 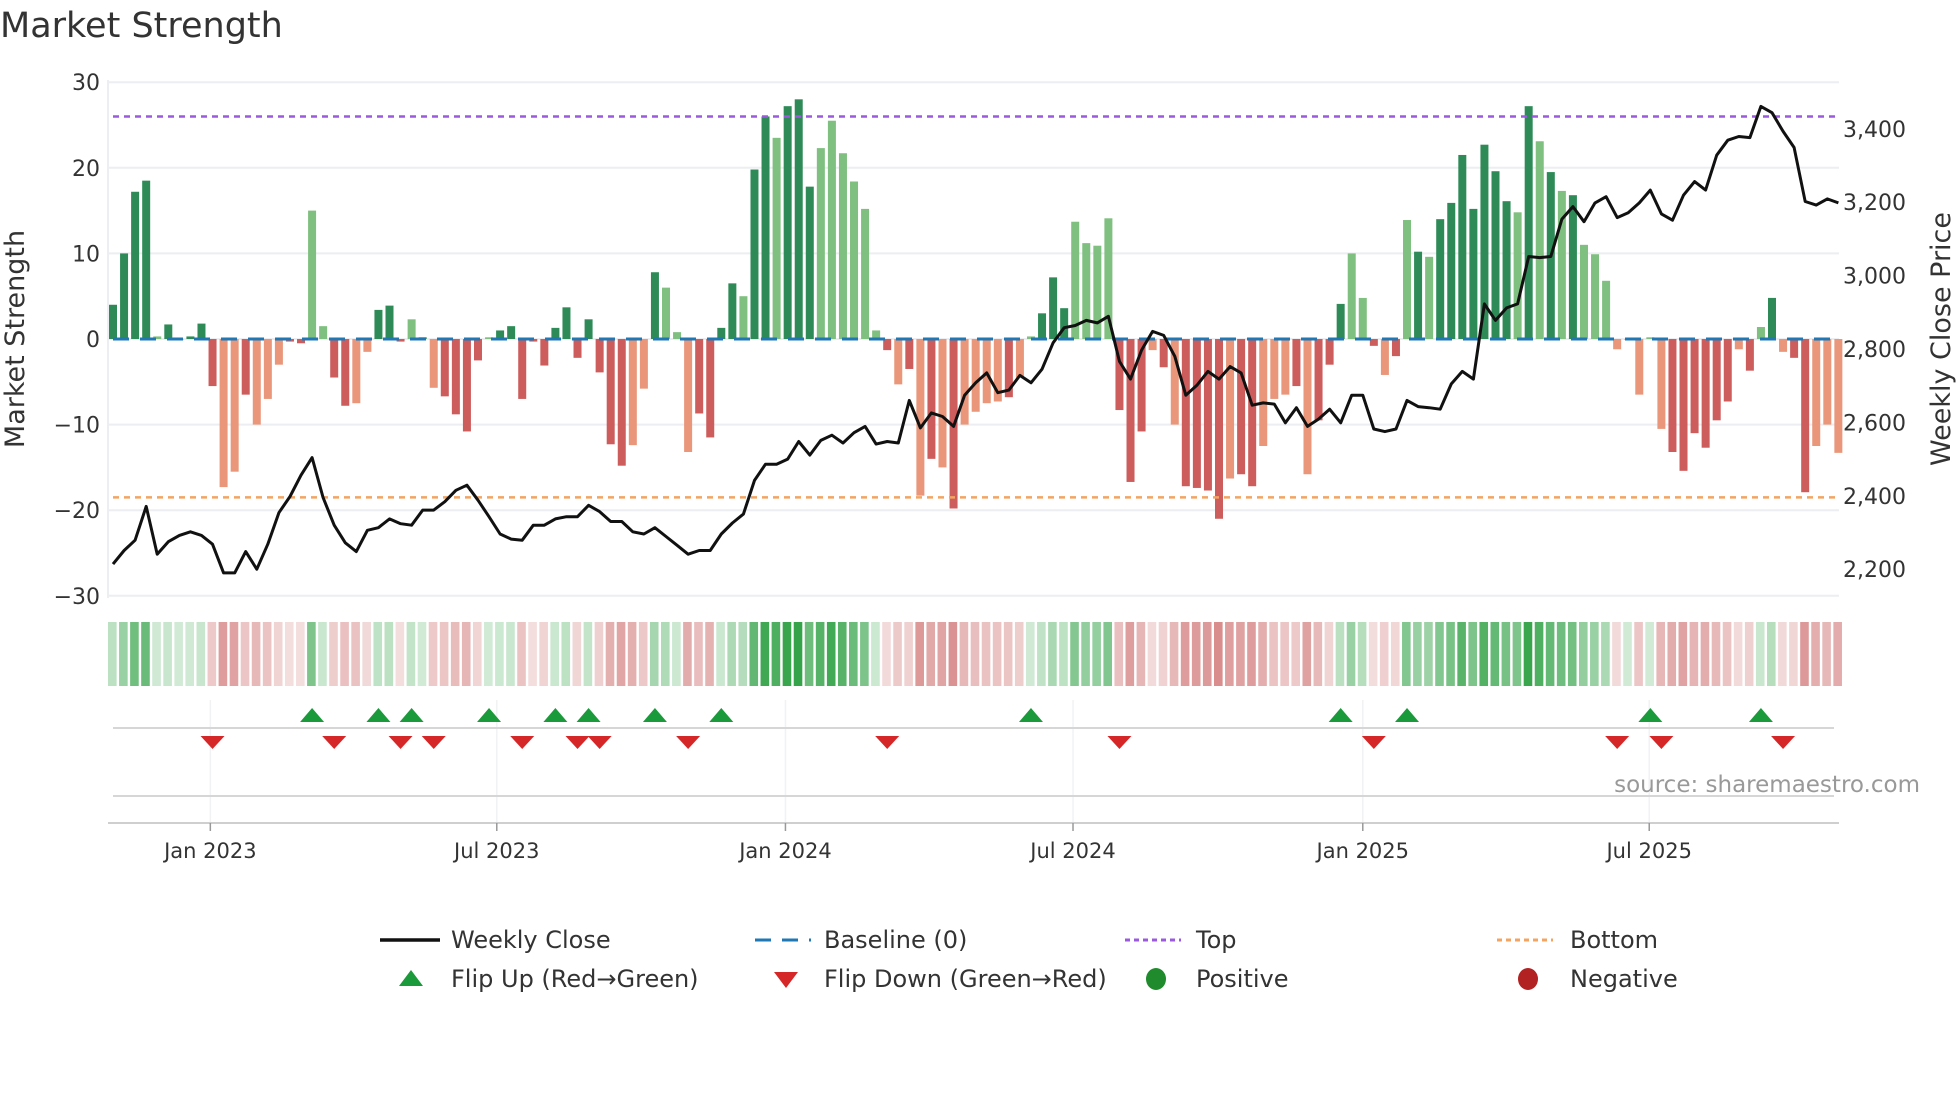 I want to click on y2-tick-label: 3,000, so click(x=1874, y=277).